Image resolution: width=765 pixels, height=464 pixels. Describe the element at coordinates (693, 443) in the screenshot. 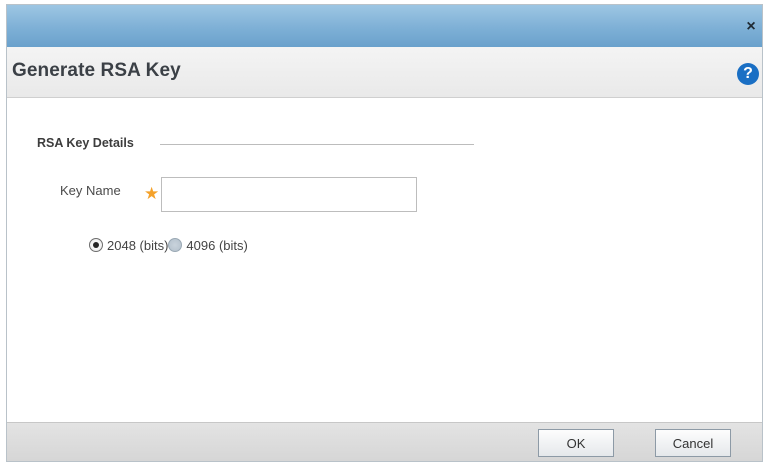

I see `cancel-button: Cancel` at that location.